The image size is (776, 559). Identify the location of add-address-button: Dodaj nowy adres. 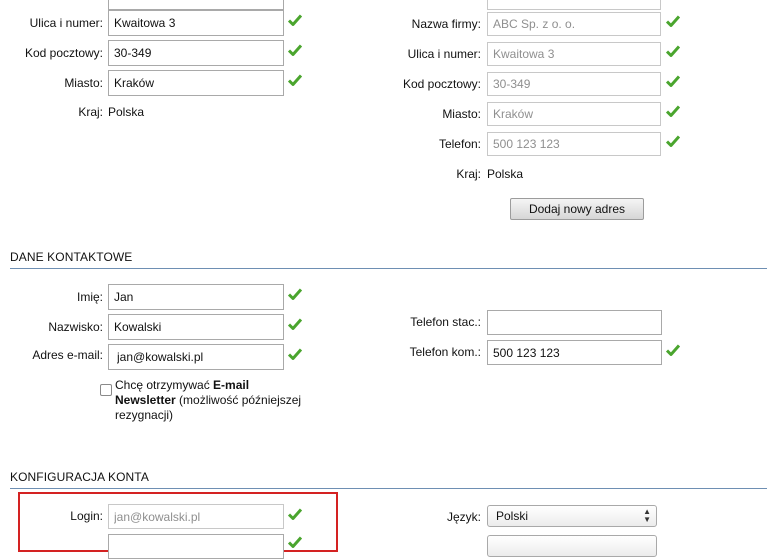
(577, 209).